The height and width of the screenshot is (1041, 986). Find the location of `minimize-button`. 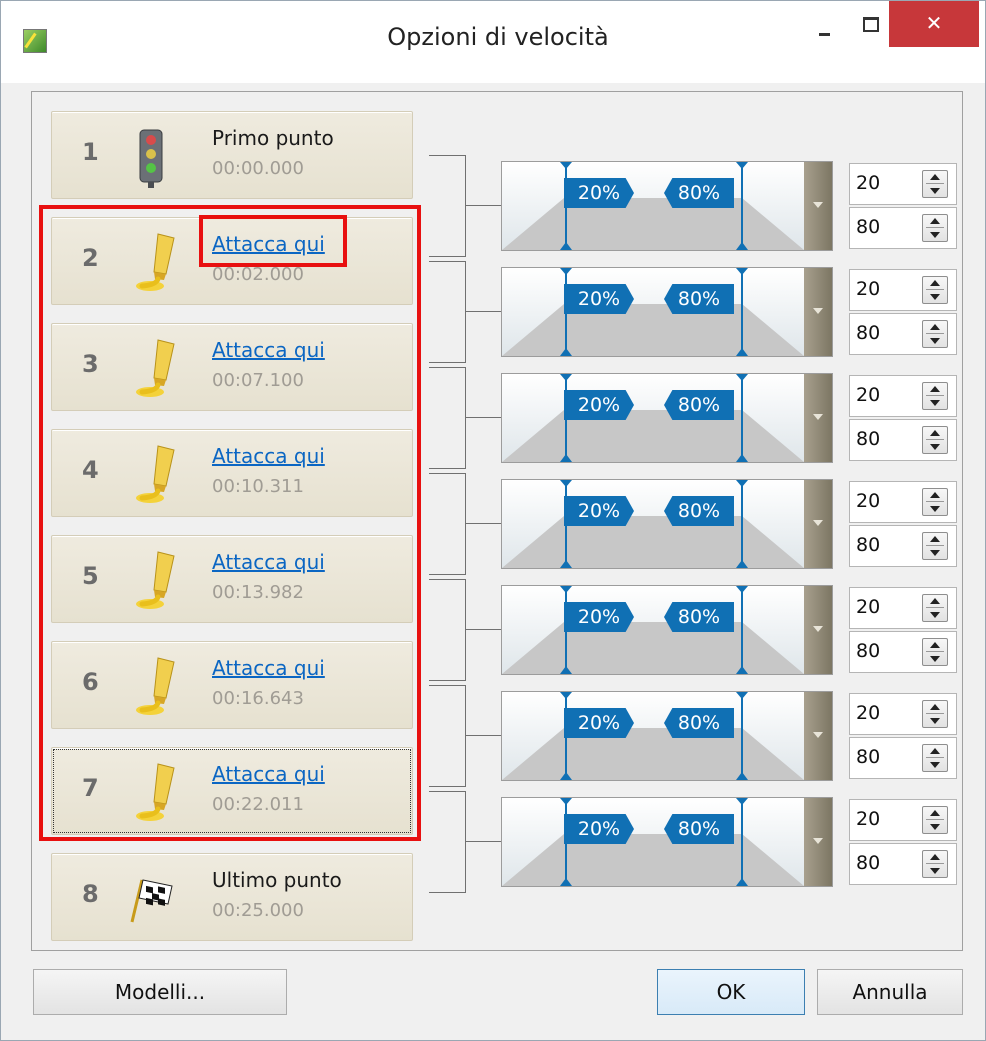

minimize-button is located at coordinates (824, 27).